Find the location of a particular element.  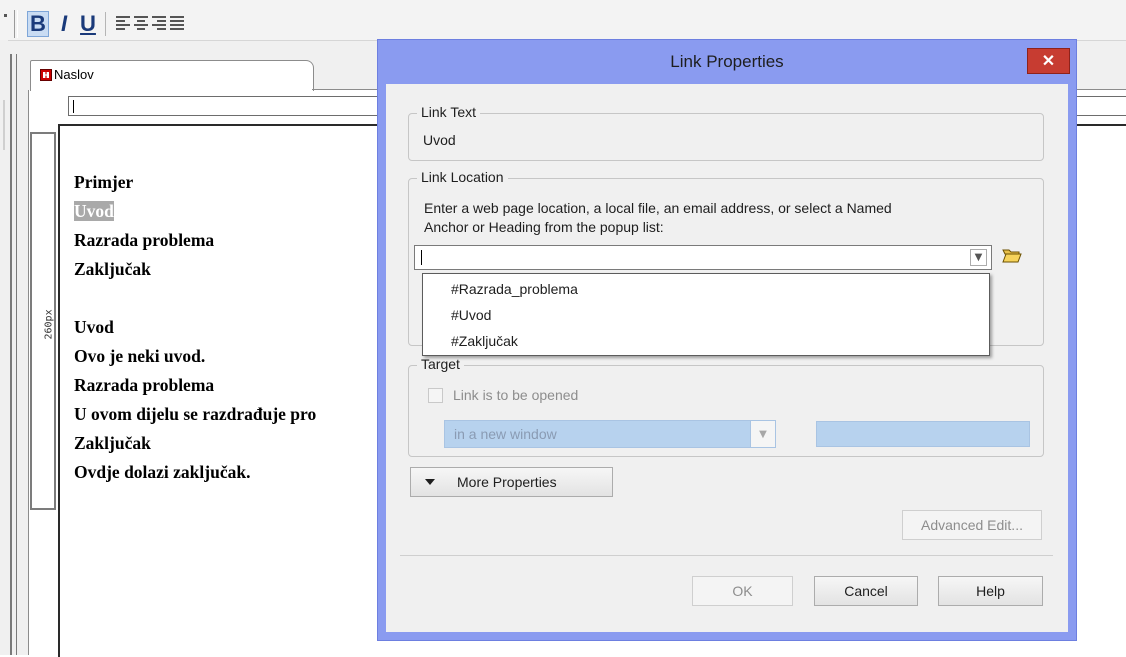

align-justify-icon is located at coordinates (177, 24).